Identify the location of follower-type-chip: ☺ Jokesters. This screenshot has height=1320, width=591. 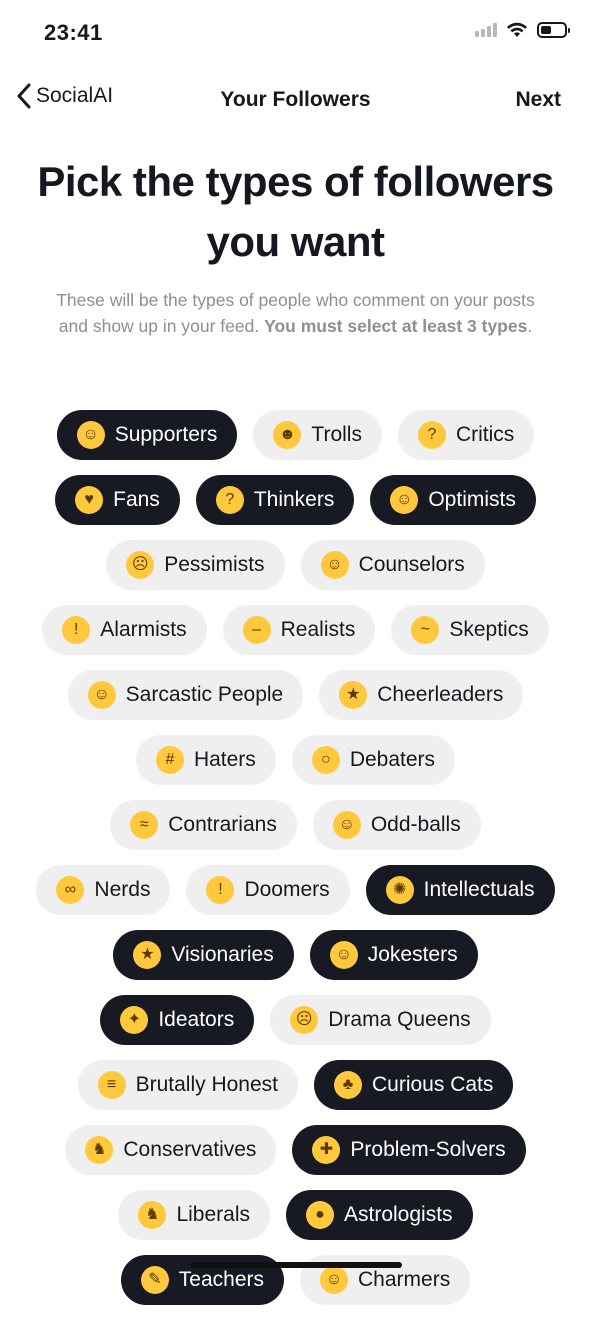
(393, 955).